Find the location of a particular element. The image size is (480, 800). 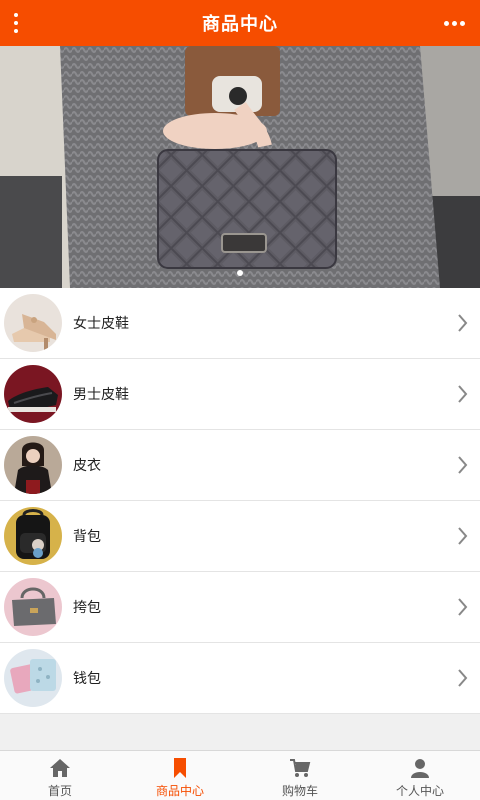

category-label: 男士皮鞋 is located at coordinates (101, 395).